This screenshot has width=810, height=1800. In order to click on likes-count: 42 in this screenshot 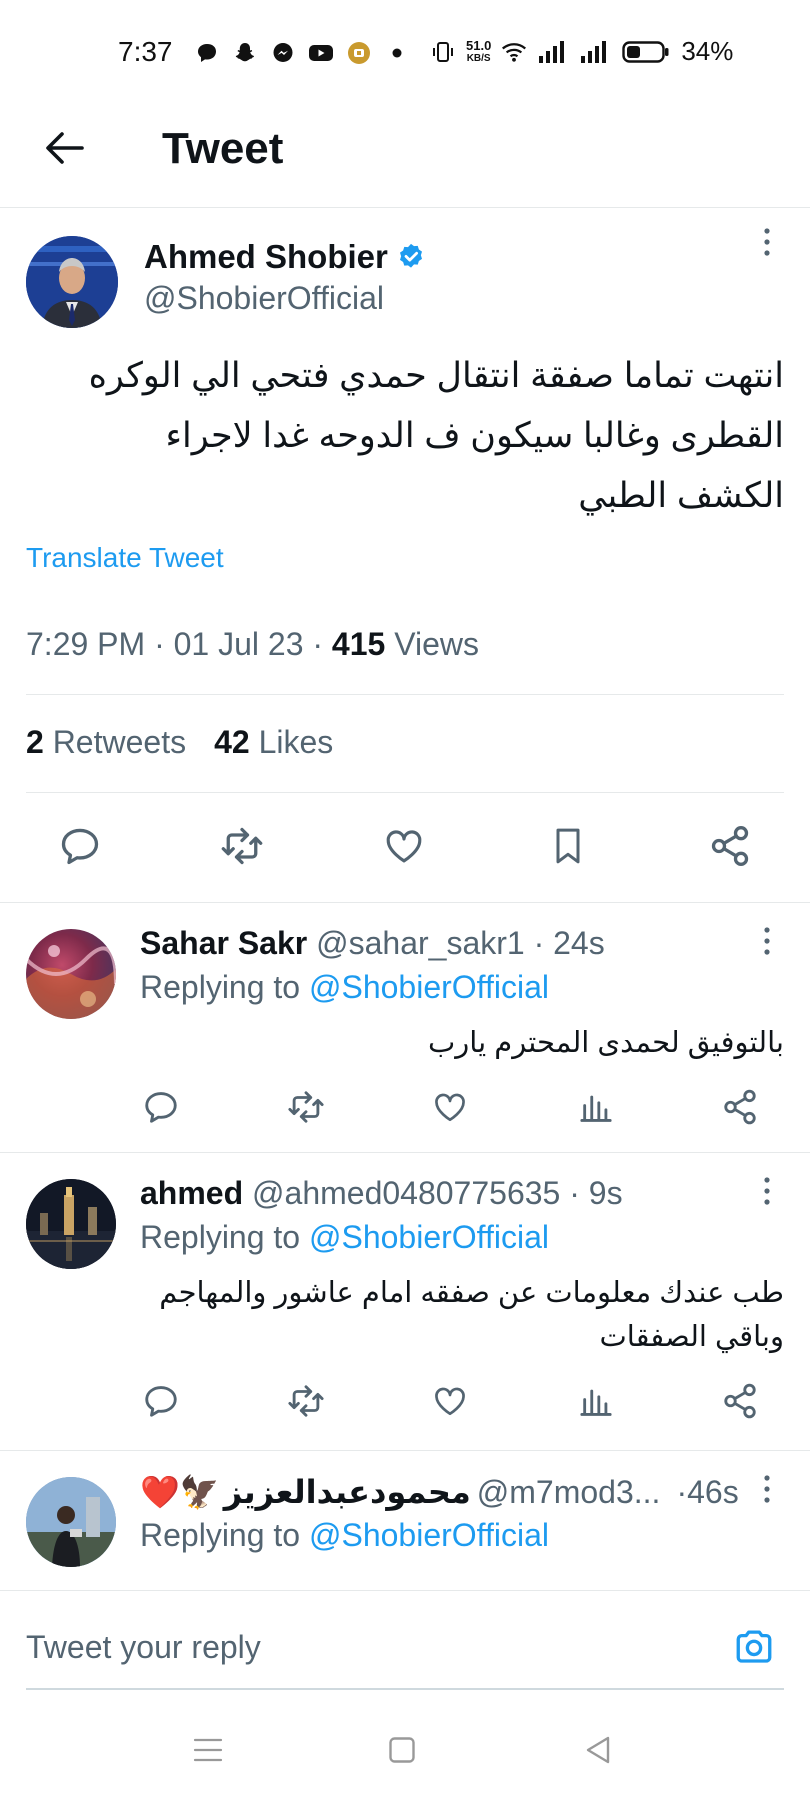, I will do `click(232, 742)`.